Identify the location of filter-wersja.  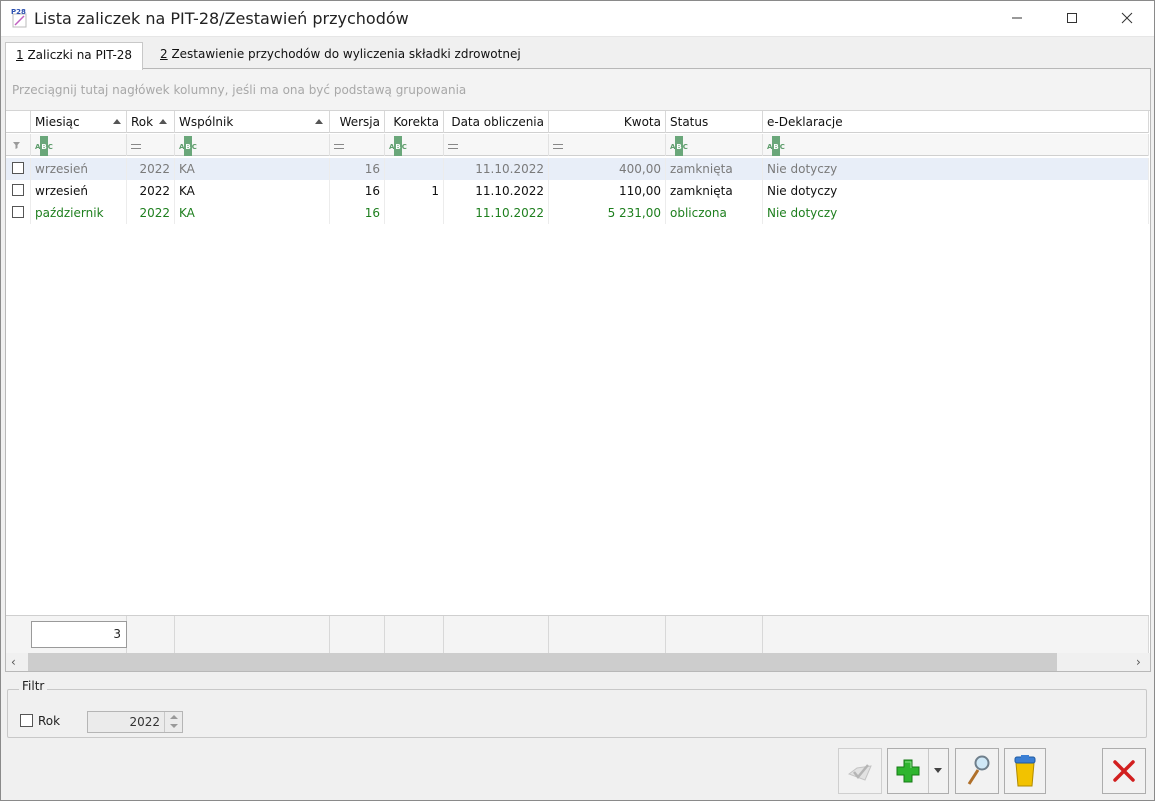
(357, 145).